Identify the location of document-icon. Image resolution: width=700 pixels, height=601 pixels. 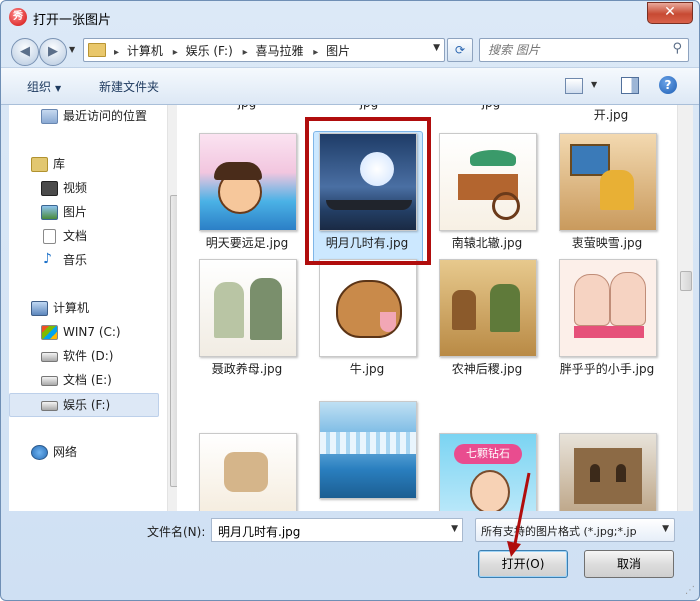
(49, 236).